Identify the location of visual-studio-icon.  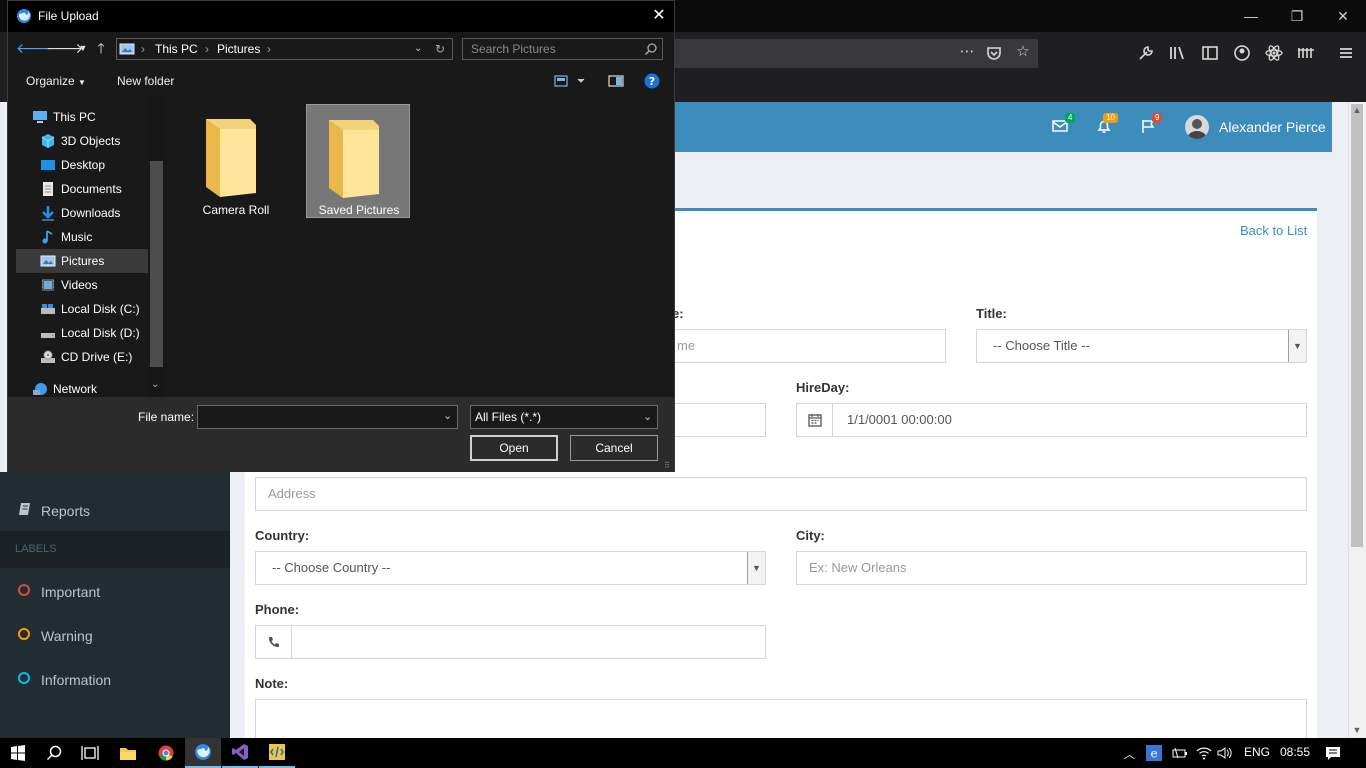
(240, 753).